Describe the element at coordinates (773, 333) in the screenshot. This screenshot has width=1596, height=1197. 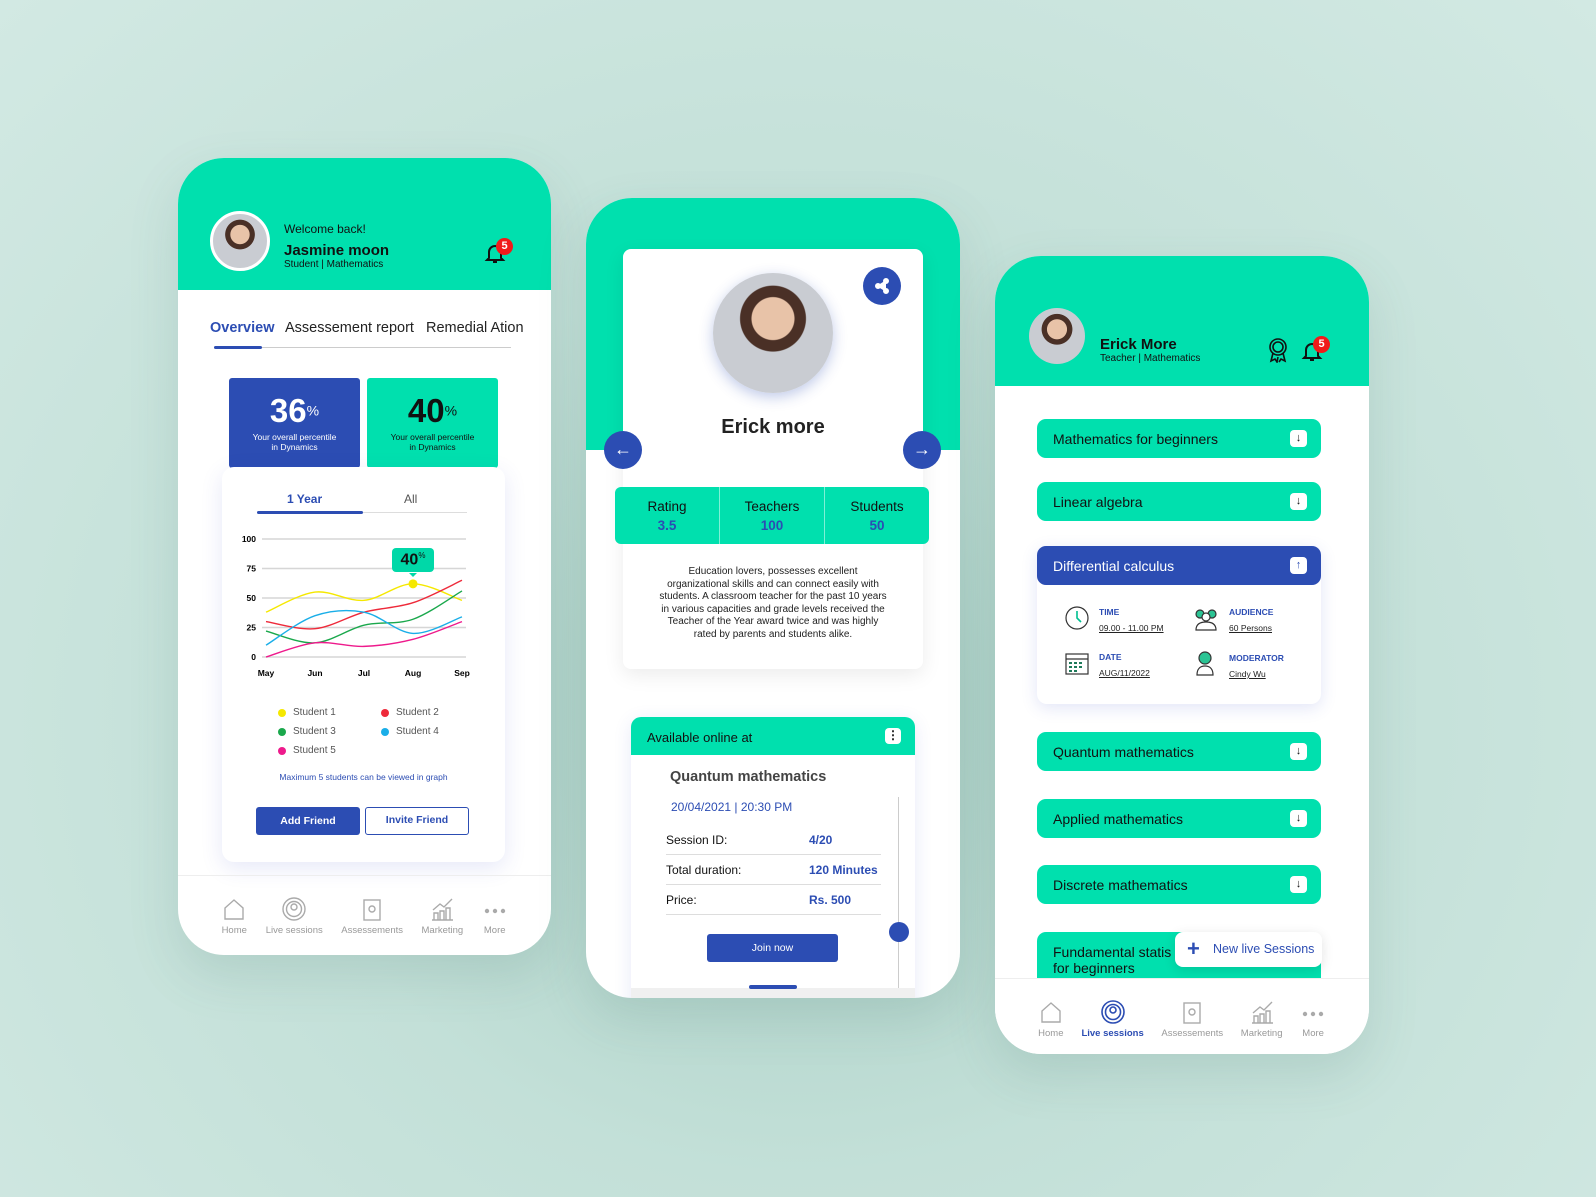
I see `profile-avatar` at that location.